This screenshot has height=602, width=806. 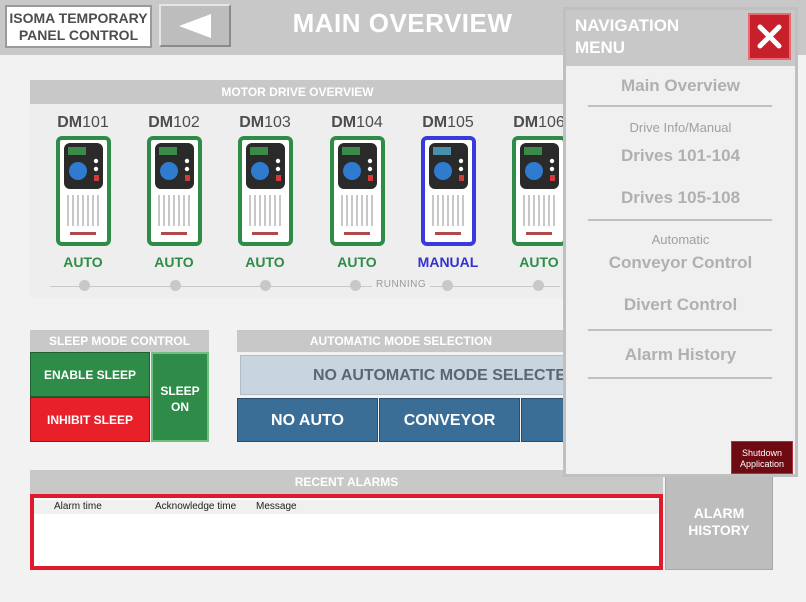 What do you see at coordinates (186, 122) in the screenshot?
I see `drive-number: 102` at bounding box center [186, 122].